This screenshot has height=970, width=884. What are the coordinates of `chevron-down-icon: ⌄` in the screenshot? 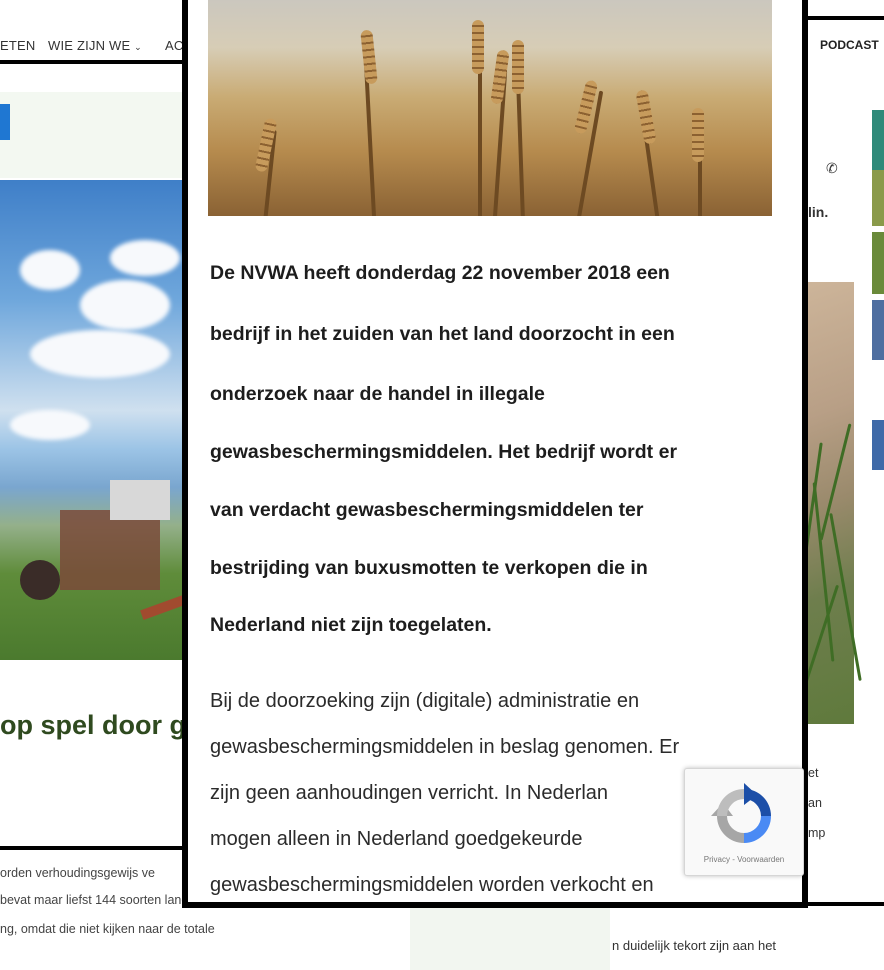 It's located at (138, 47).